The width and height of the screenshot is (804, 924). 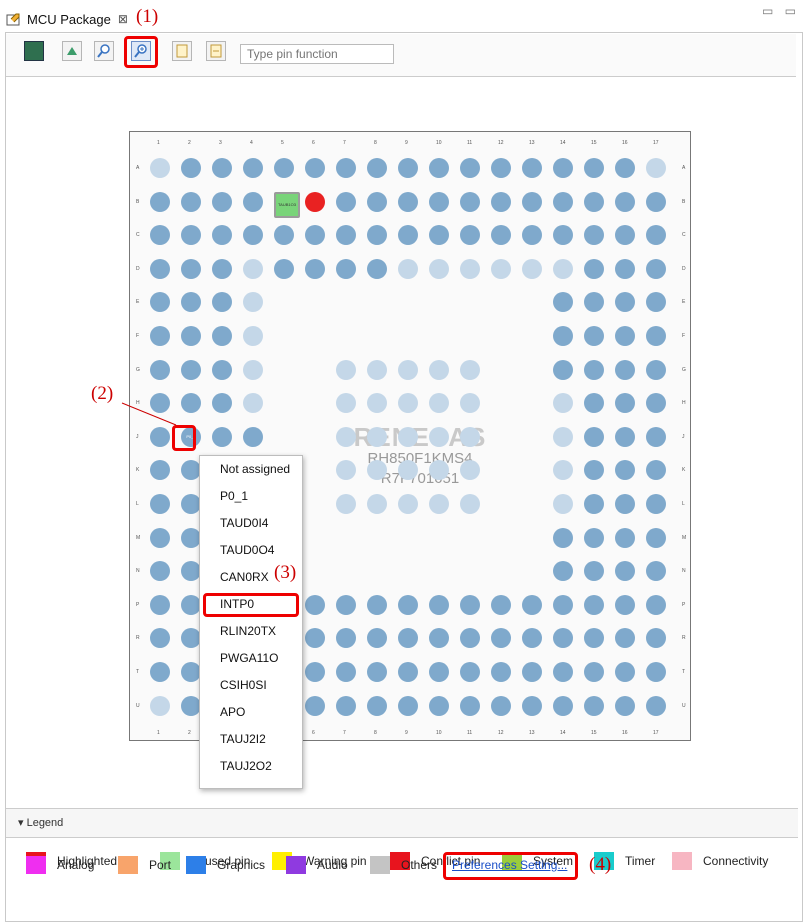 What do you see at coordinates (408, 268) in the screenshot?
I see `pin-d9` at bounding box center [408, 268].